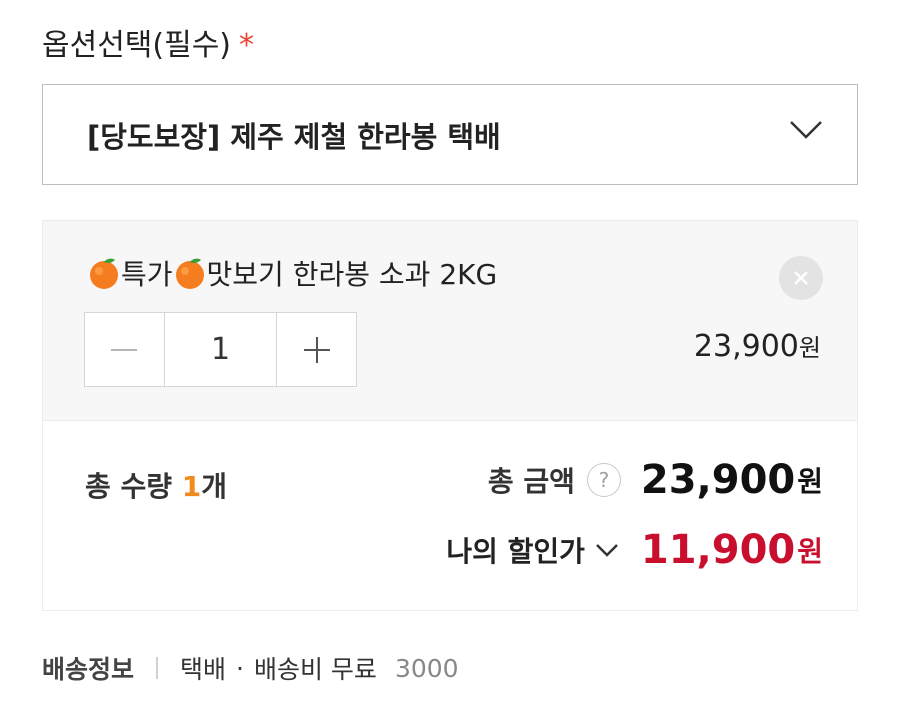  What do you see at coordinates (810, 481) in the screenshot?
I see `total-amount-unit: 원` at bounding box center [810, 481].